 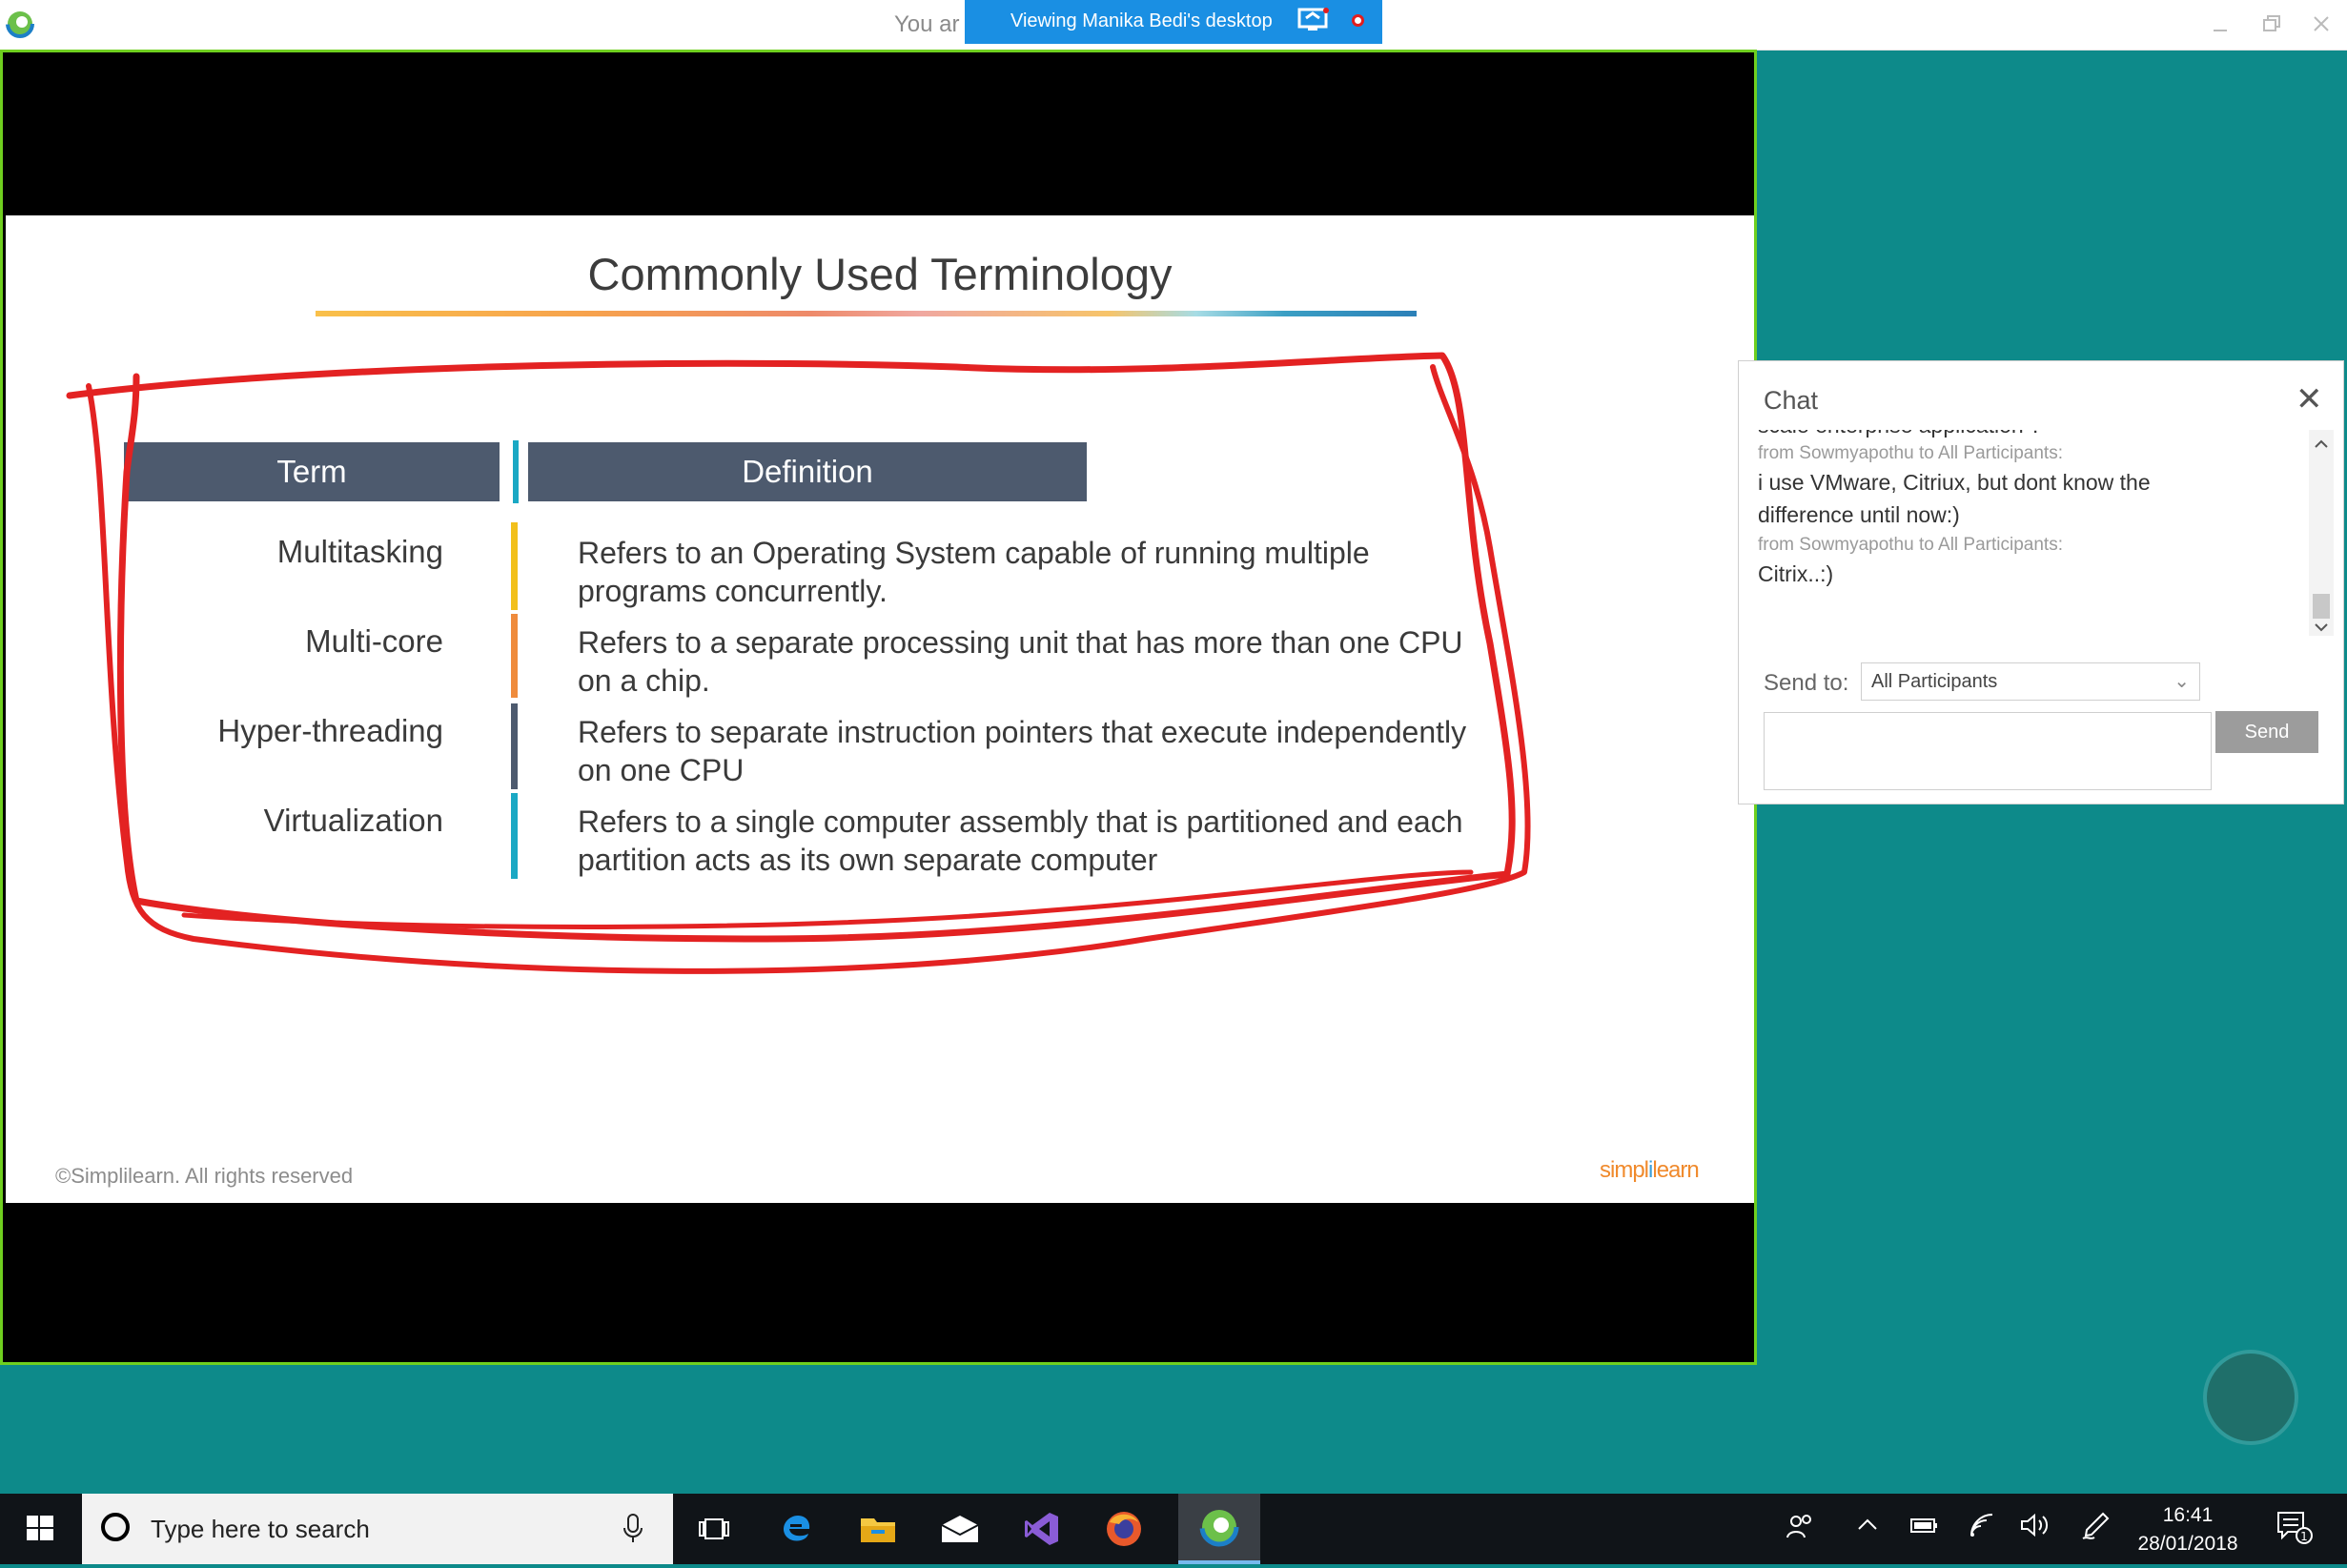 What do you see at coordinates (260, 1529) in the screenshot?
I see `search-placeholder: Type here to search` at bounding box center [260, 1529].